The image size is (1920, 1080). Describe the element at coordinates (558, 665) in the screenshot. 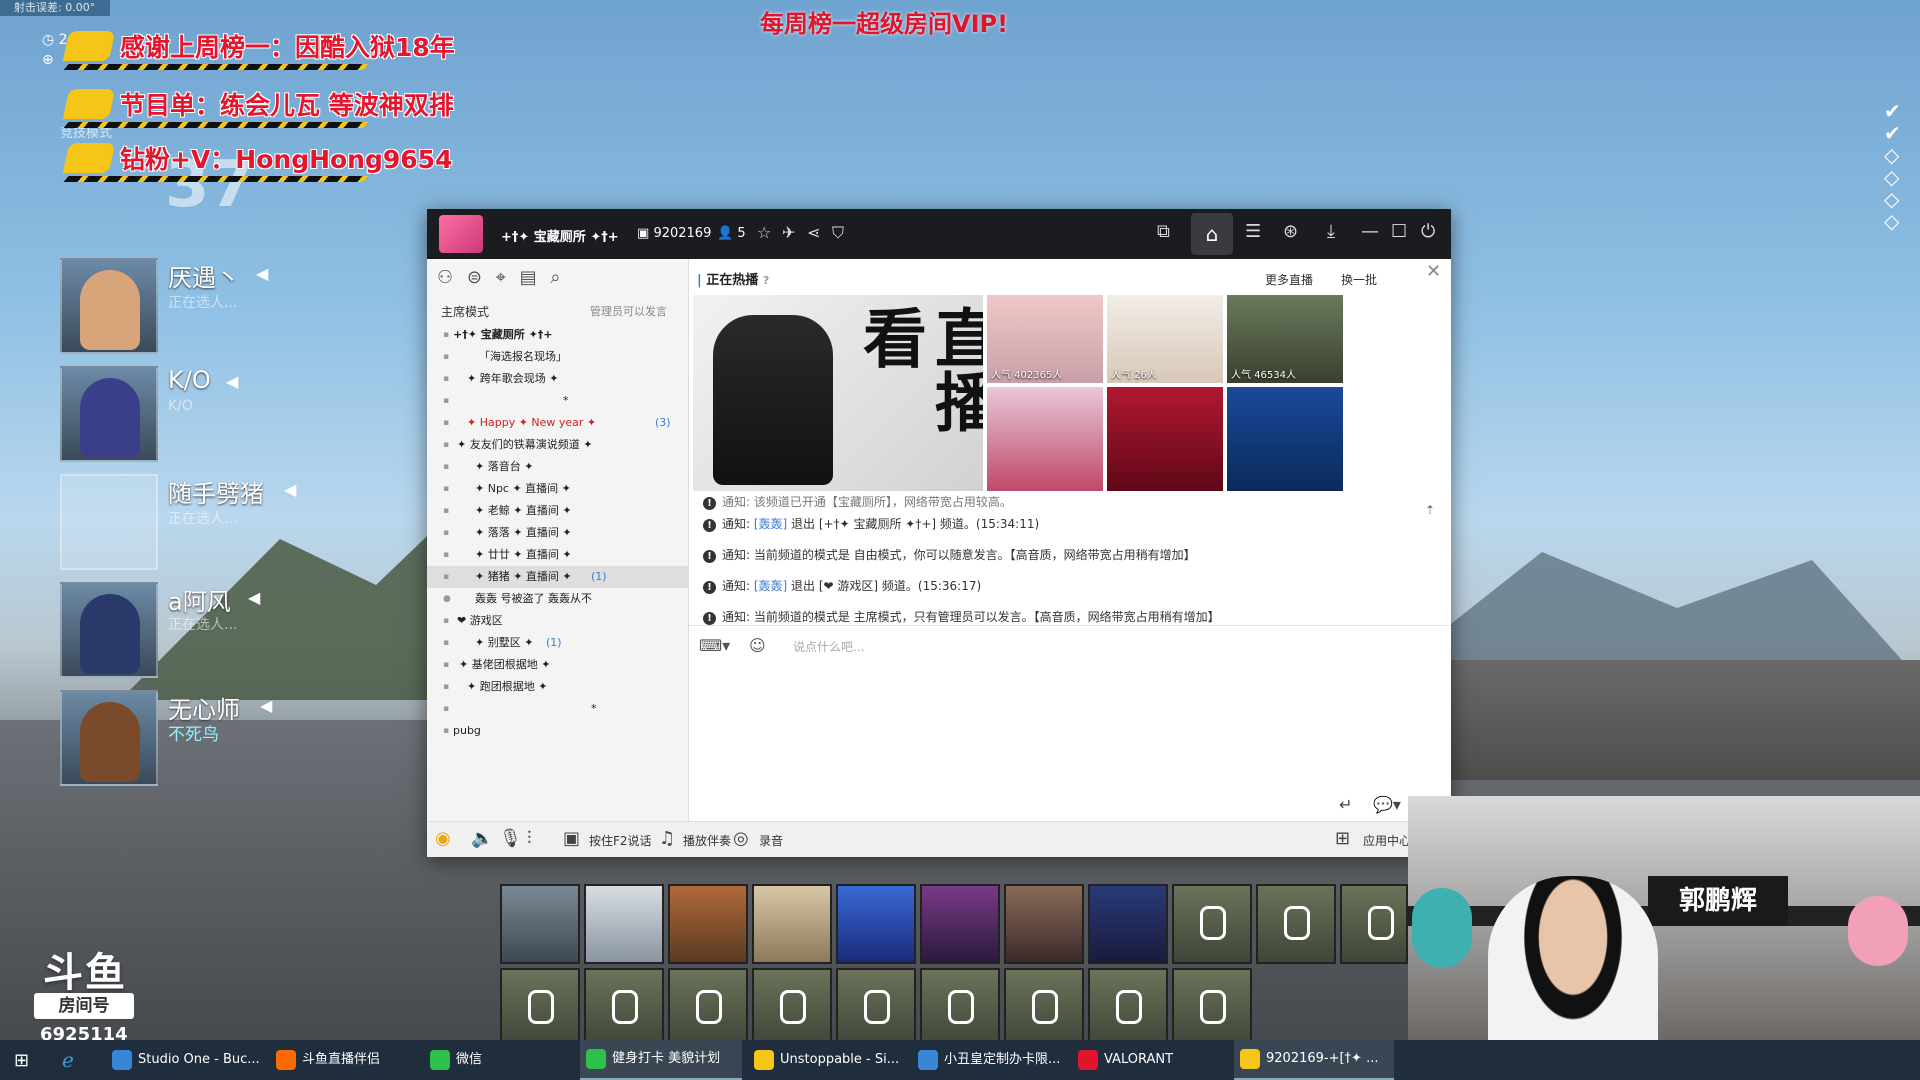

I see `channel-tree-item: ▪ ✦ 基佬团根据地 ✦` at that location.